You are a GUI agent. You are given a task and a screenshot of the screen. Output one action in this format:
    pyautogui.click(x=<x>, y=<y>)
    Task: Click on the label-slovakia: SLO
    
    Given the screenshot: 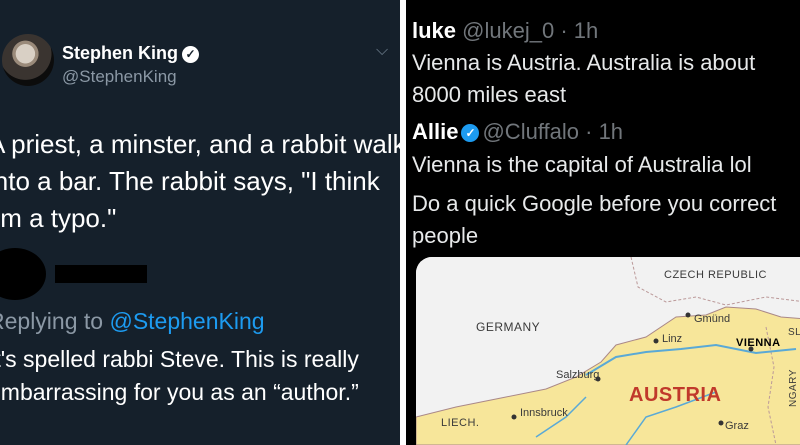 What is the action you would take?
    pyautogui.click(x=794, y=332)
    